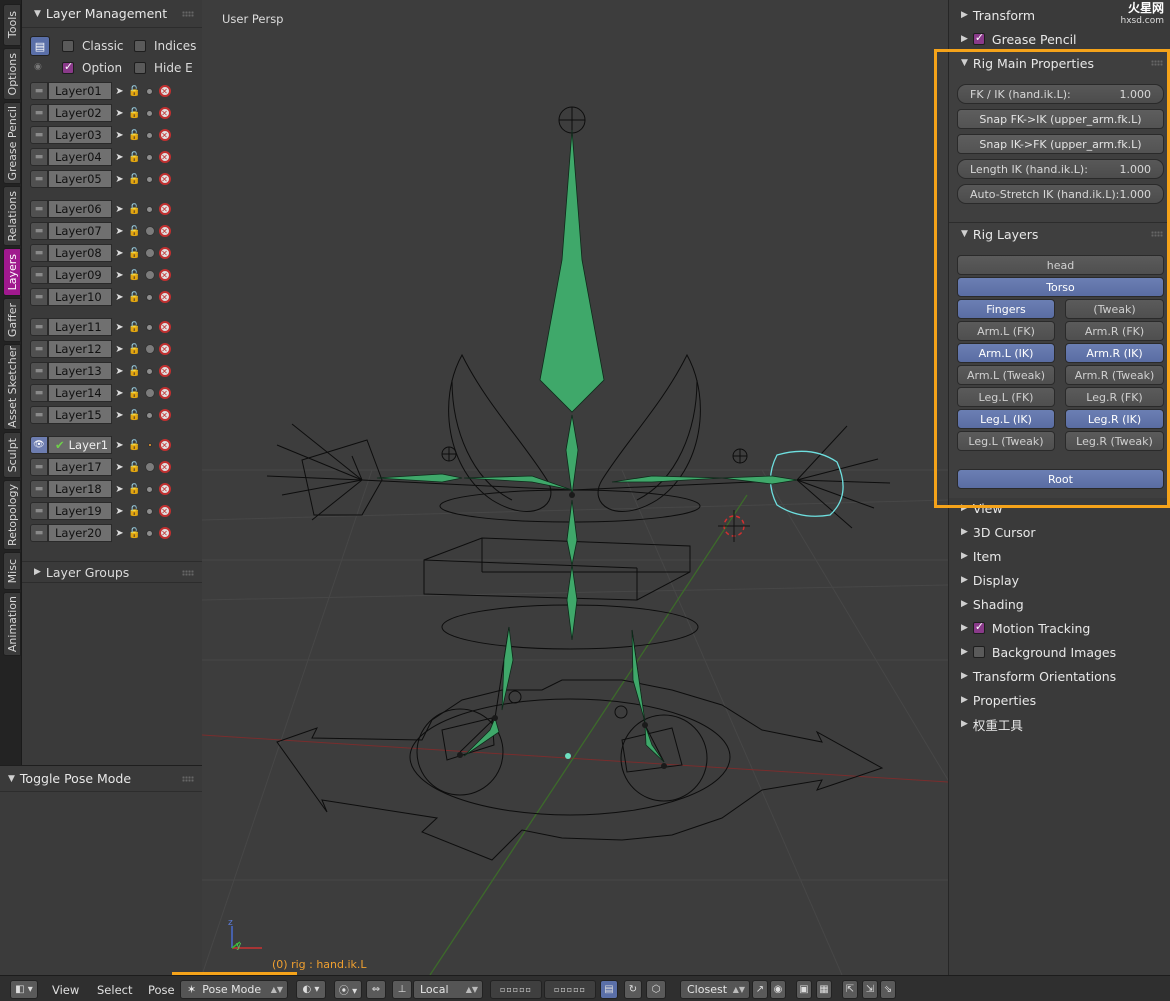 This screenshot has width=1170, height=1001. I want to click on snap-ik-to-fk-button: Snap IK->FK (upper_arm.fk.L), so click(1060, 144).